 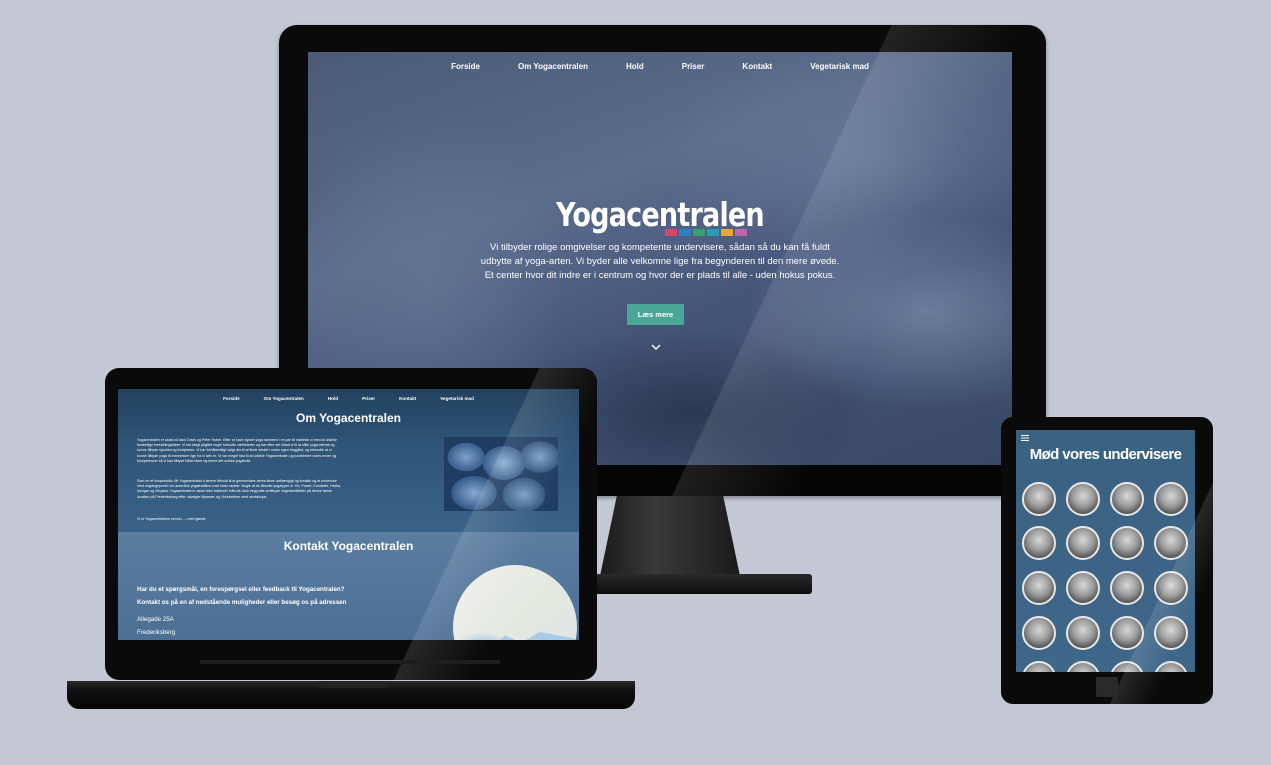 What do you see at coordinates (670, 536) in the screenshot?
I see `monitor-stand` at bounding box center [670, 536].